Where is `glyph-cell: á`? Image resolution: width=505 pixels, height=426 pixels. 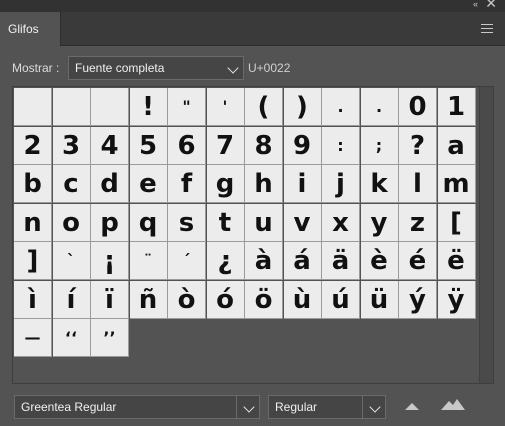
glyph-cell: á is located at coordinates (302, 261).